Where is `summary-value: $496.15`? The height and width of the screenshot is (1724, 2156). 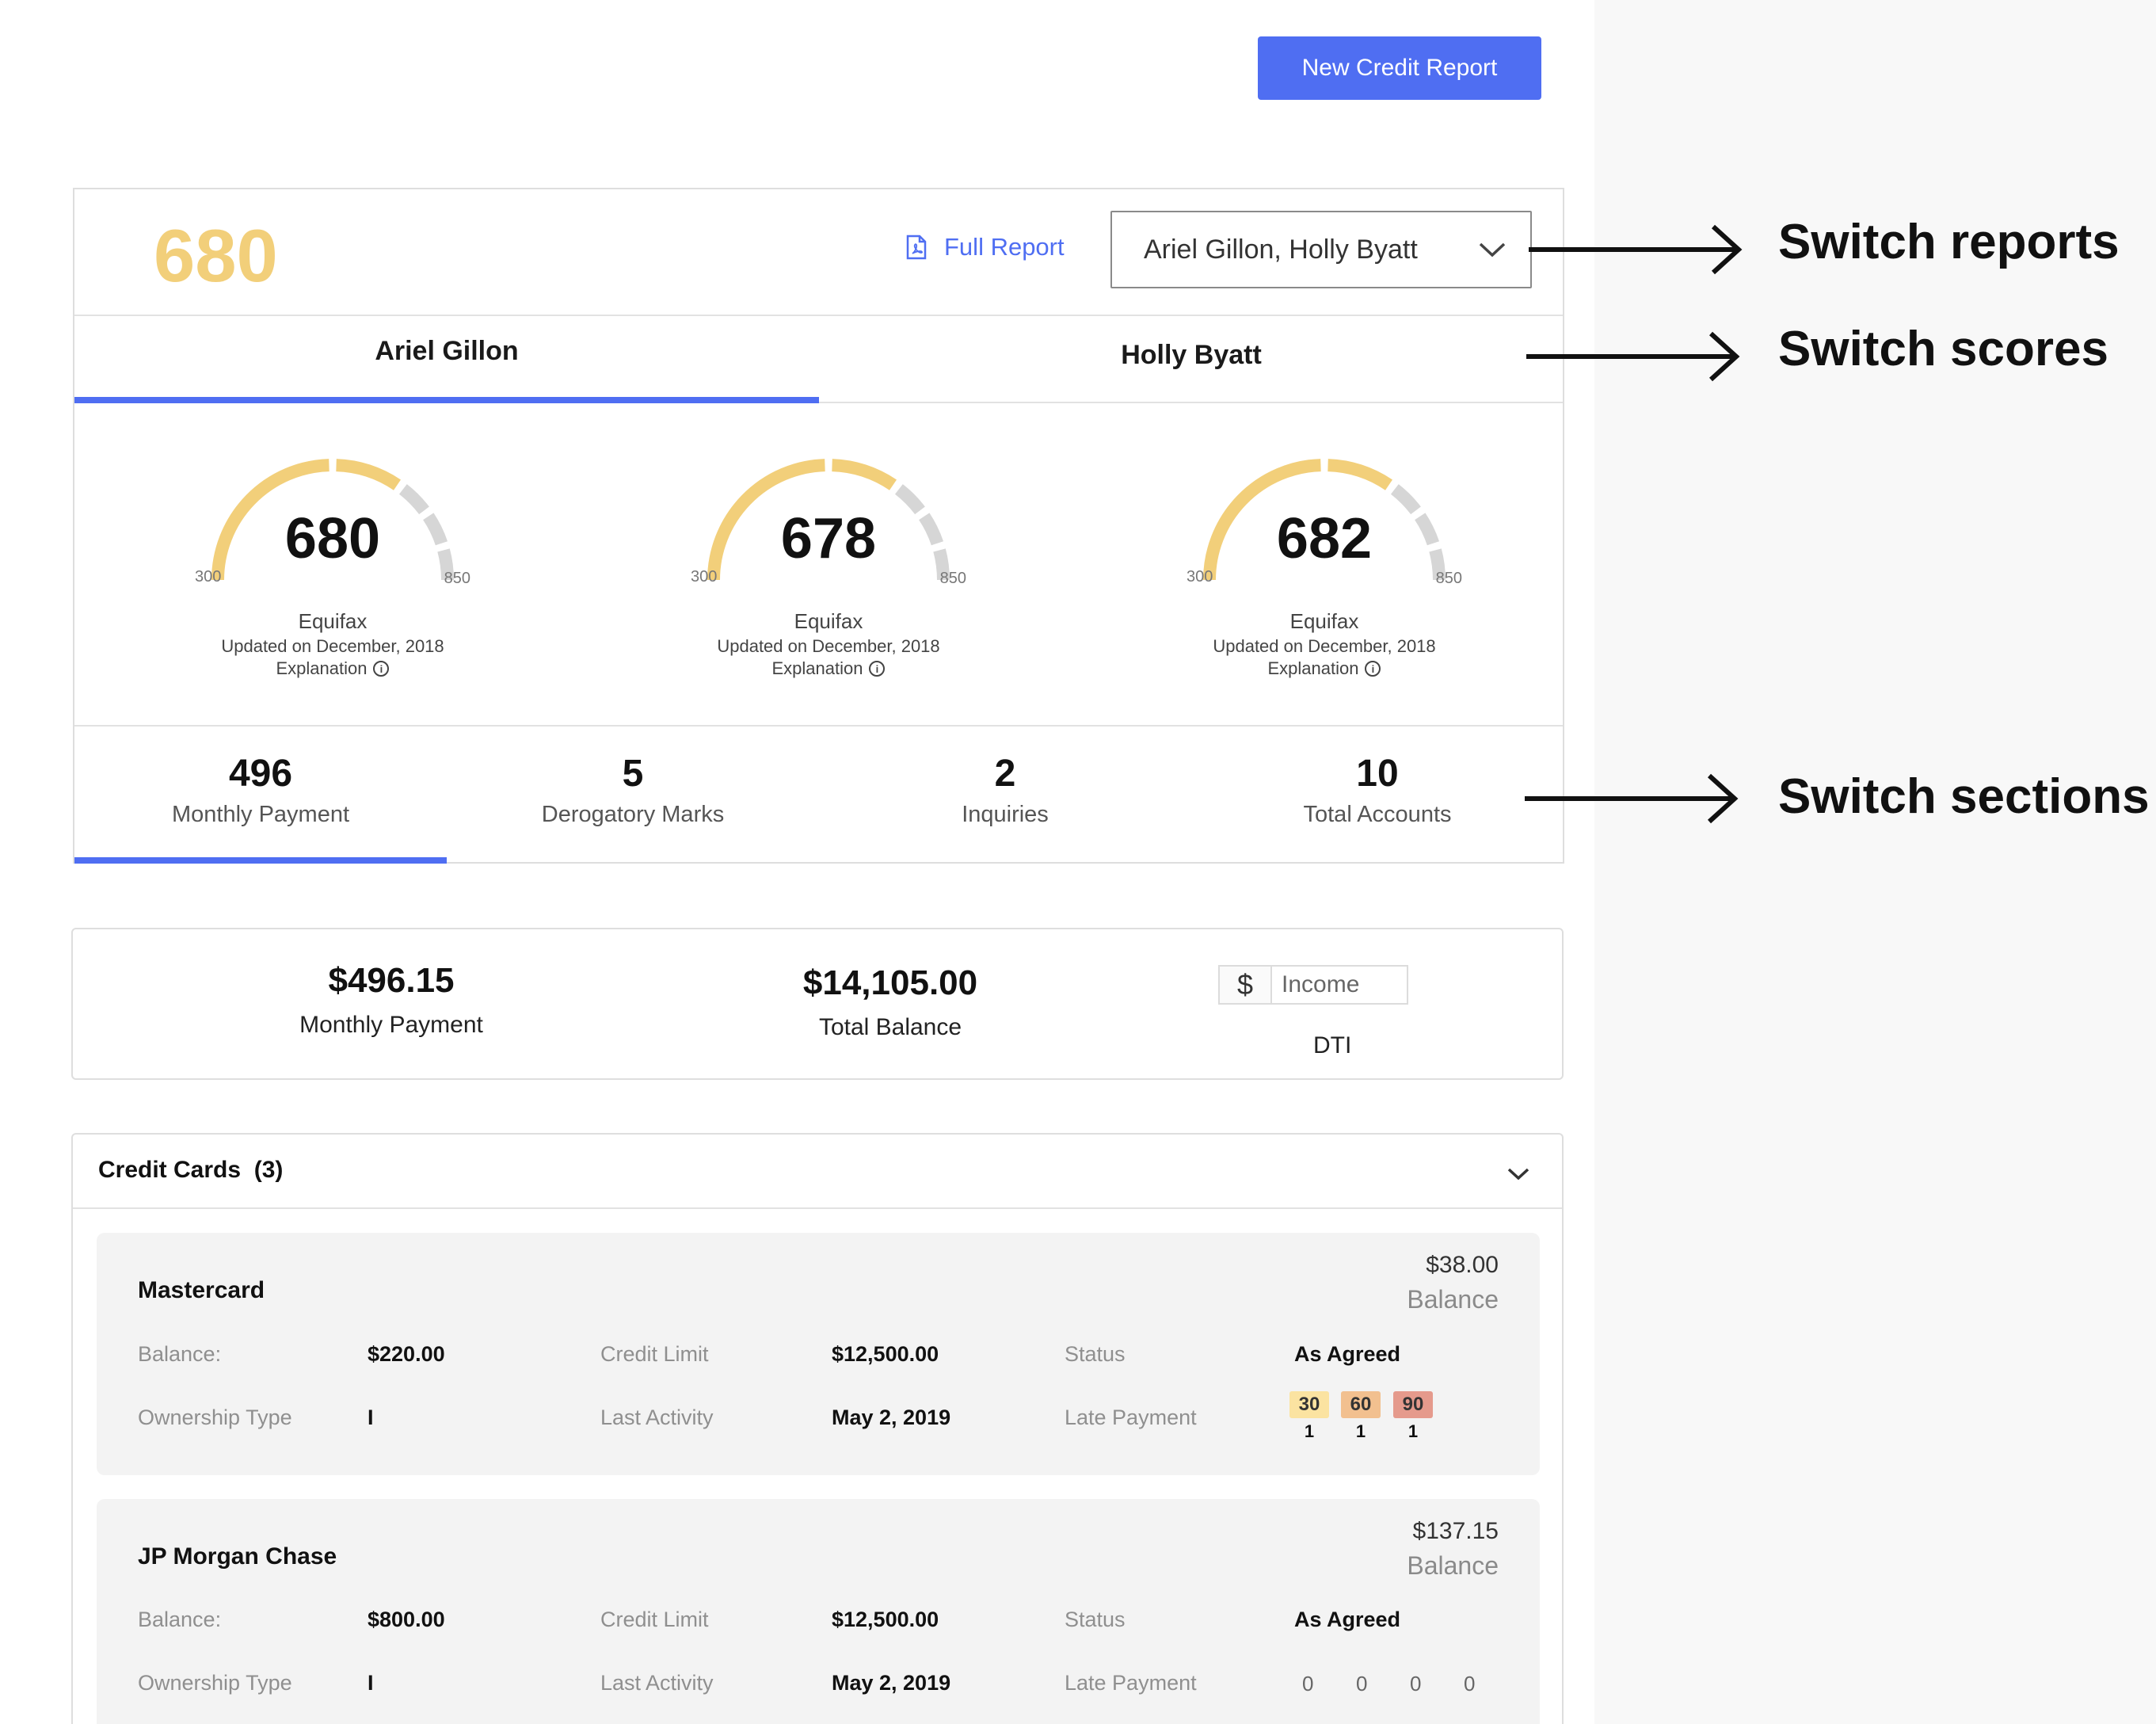 summary-value: $496.15 is located at coordinates (391, 980).